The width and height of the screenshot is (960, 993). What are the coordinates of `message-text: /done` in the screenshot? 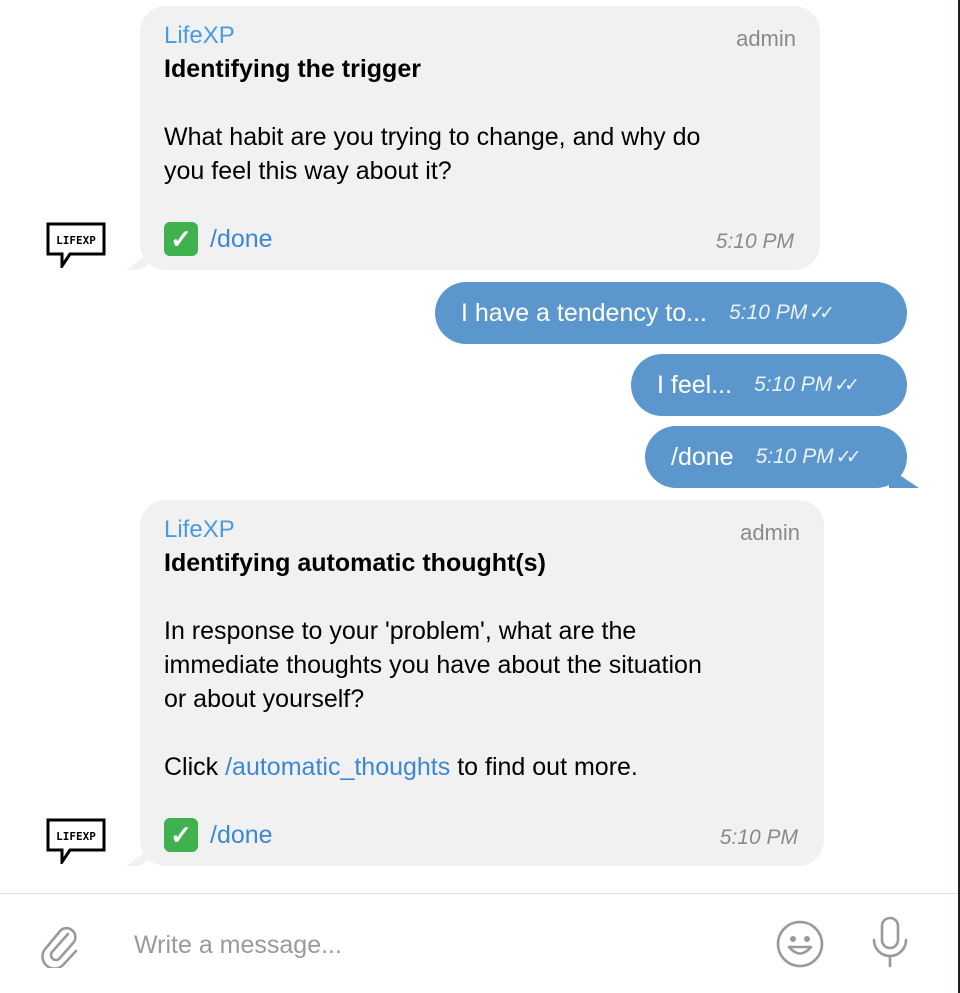 It's located at (702, 456).